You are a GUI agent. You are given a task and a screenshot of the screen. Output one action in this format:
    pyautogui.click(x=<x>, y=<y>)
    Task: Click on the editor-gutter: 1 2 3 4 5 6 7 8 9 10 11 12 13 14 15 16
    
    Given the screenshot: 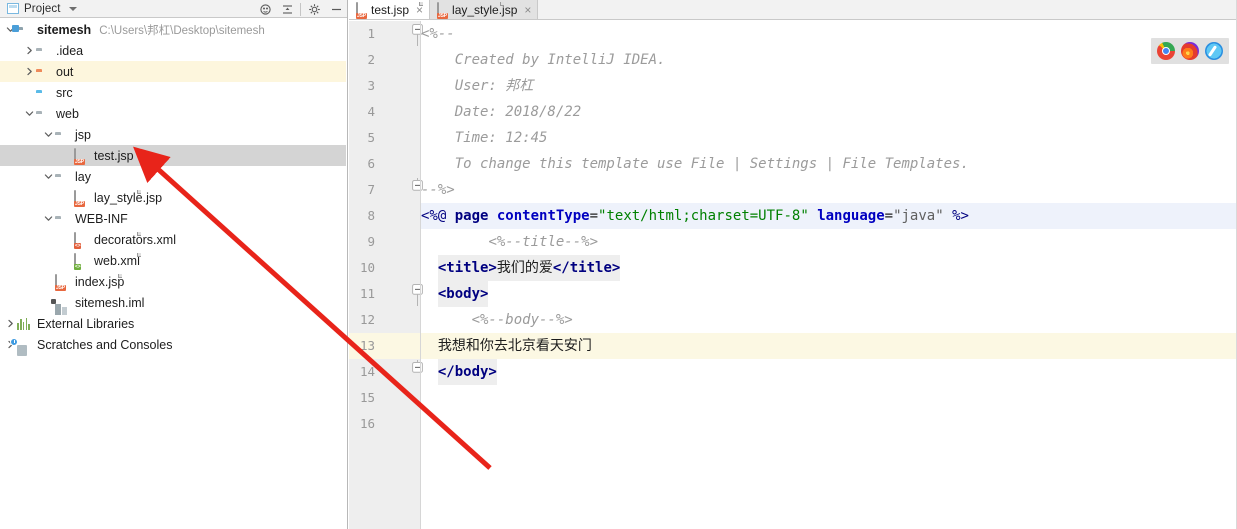 What is the action you would take?
    pyautogui.click(x=386, y=275)
    